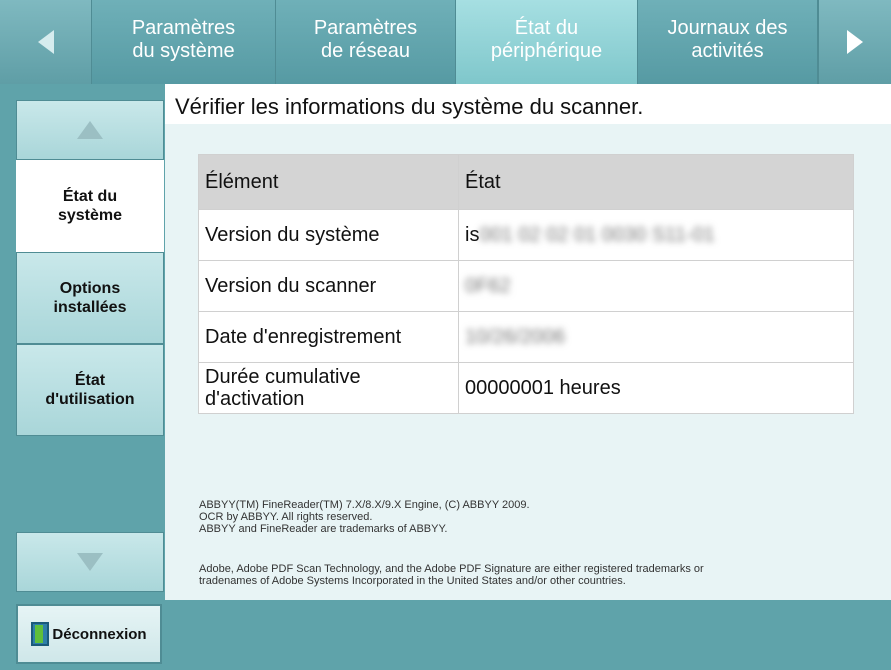  I want to click on table-header-row: Élément État, so click(526, 182).